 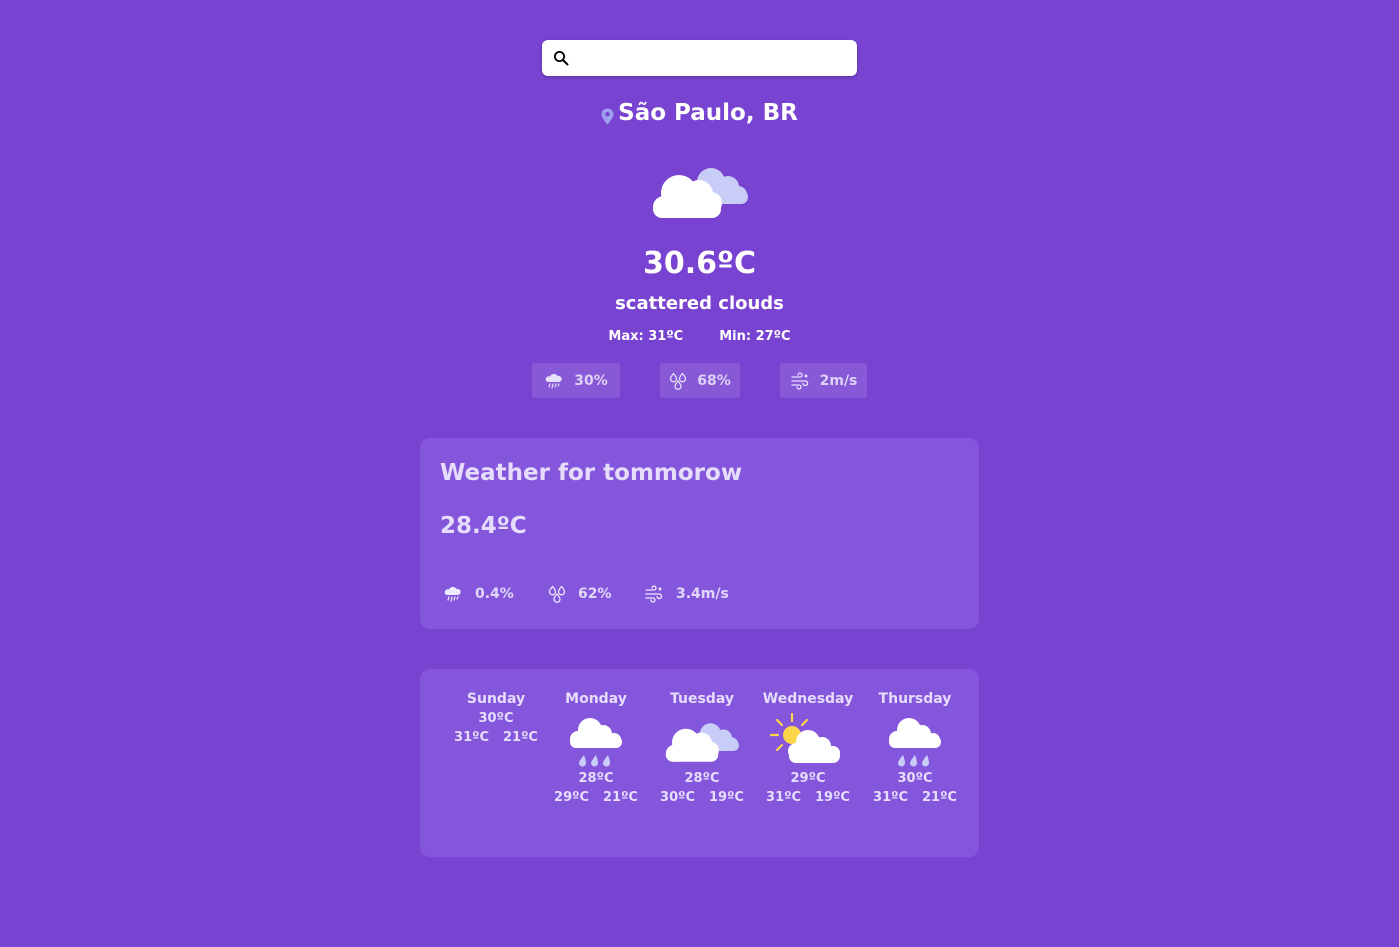 I want to click on humidity-stat: 68%, so click(x=700, y=380).